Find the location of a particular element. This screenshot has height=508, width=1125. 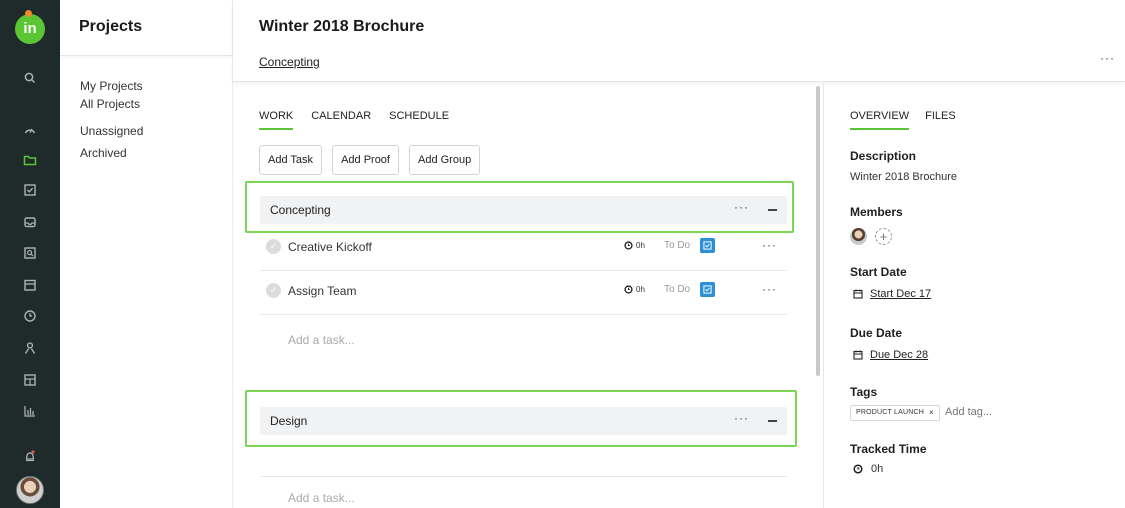

work-scrollbar is located at coordinates (818, 231).